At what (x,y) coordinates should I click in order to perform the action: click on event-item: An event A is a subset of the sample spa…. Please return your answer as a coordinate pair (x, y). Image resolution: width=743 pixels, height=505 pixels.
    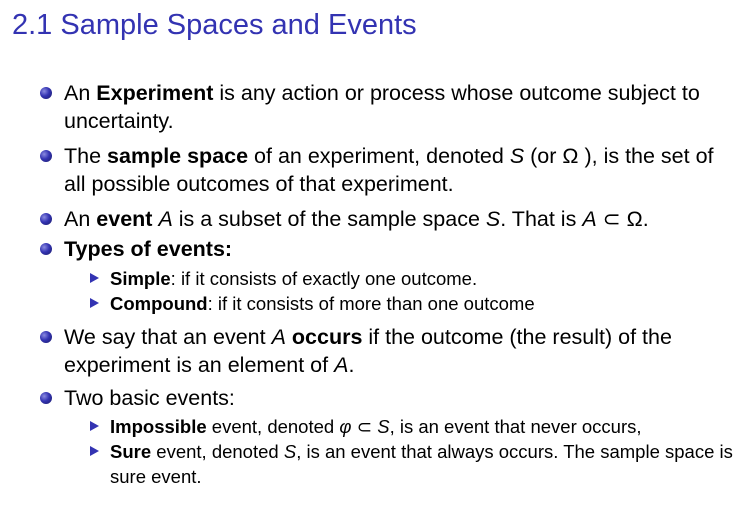
    Looking at the image, I should click on (356, 219).